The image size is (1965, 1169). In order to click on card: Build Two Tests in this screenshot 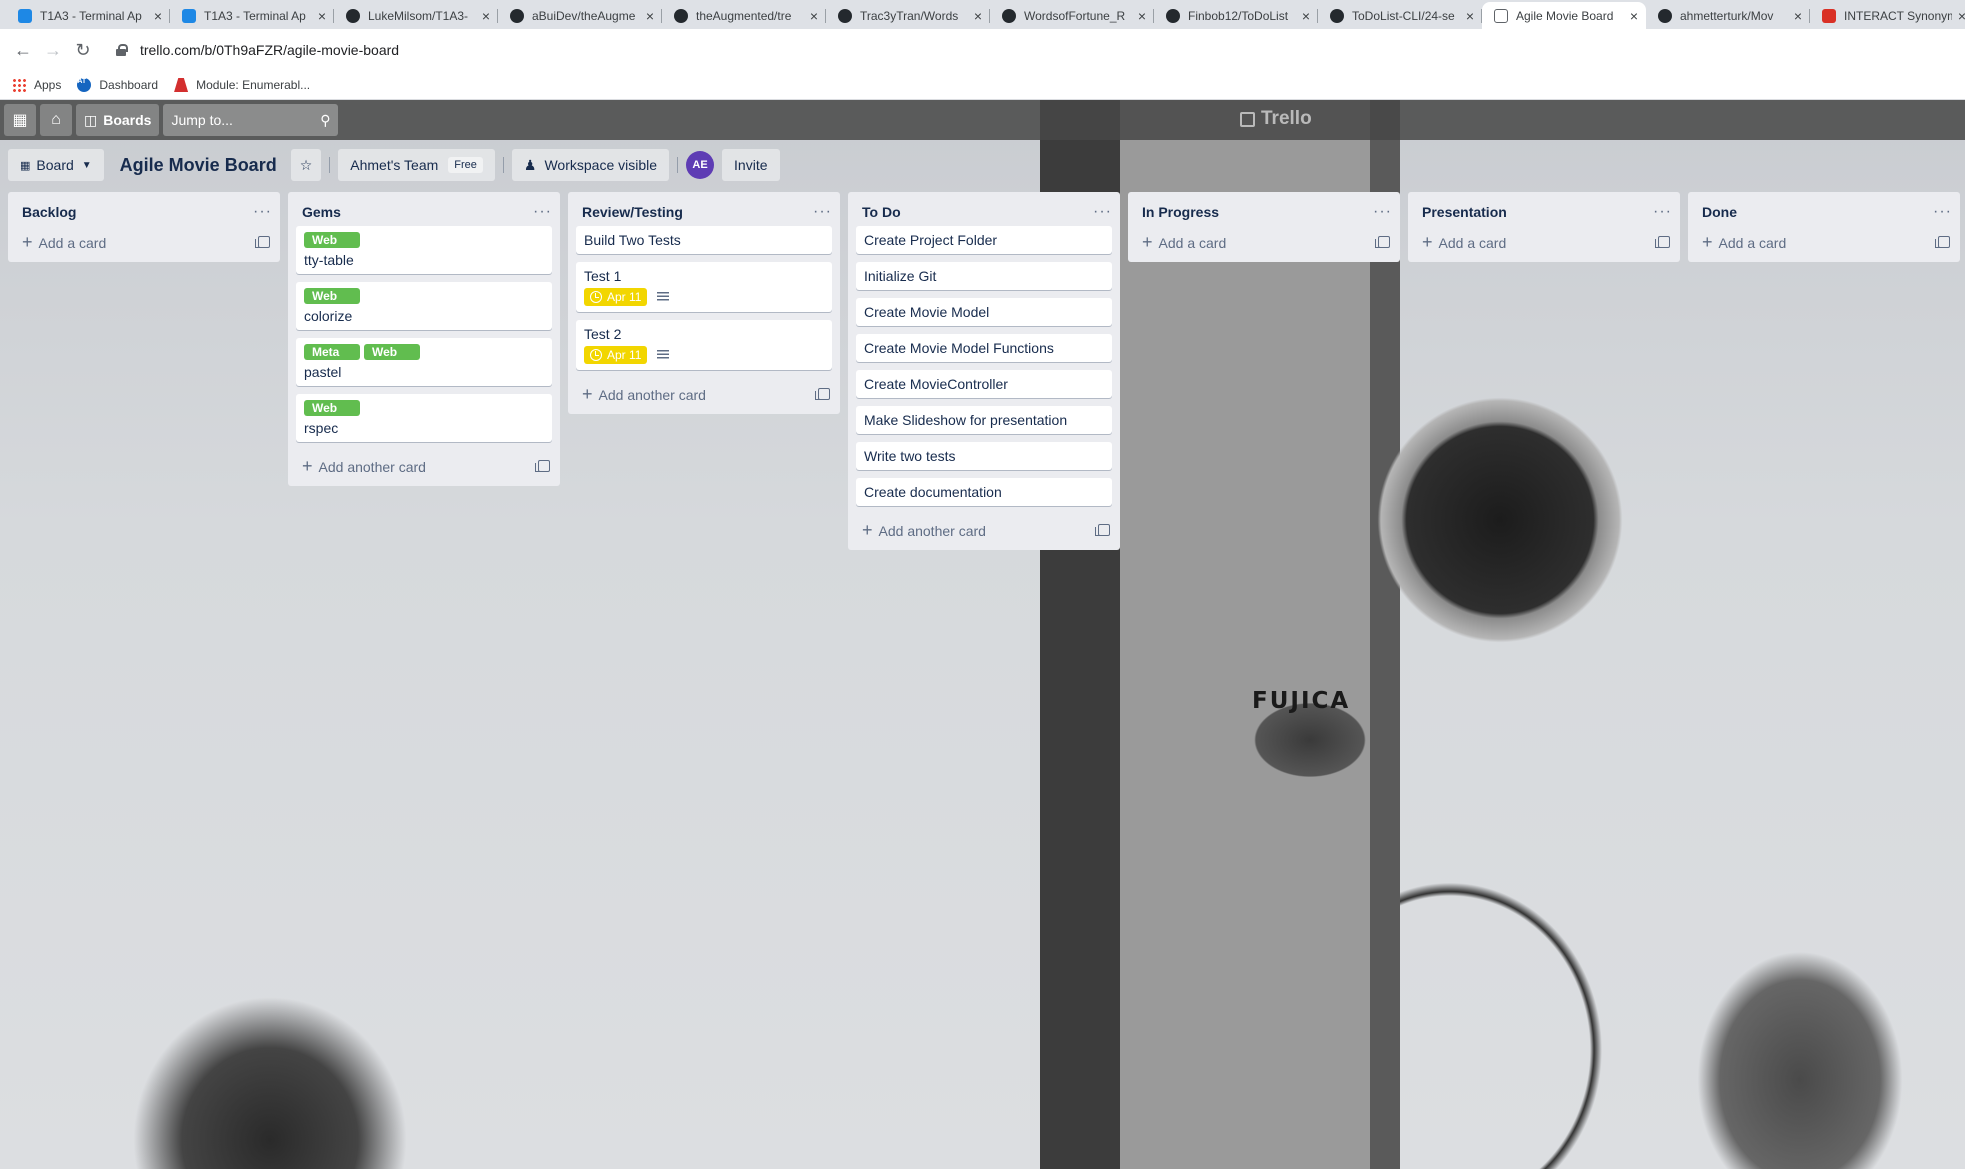, I will do `click(704, 240)`.